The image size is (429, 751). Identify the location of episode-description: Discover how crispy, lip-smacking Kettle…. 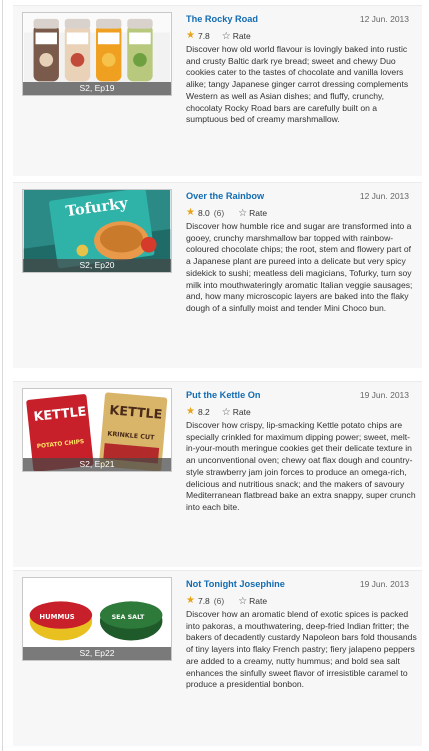
(301, 466).